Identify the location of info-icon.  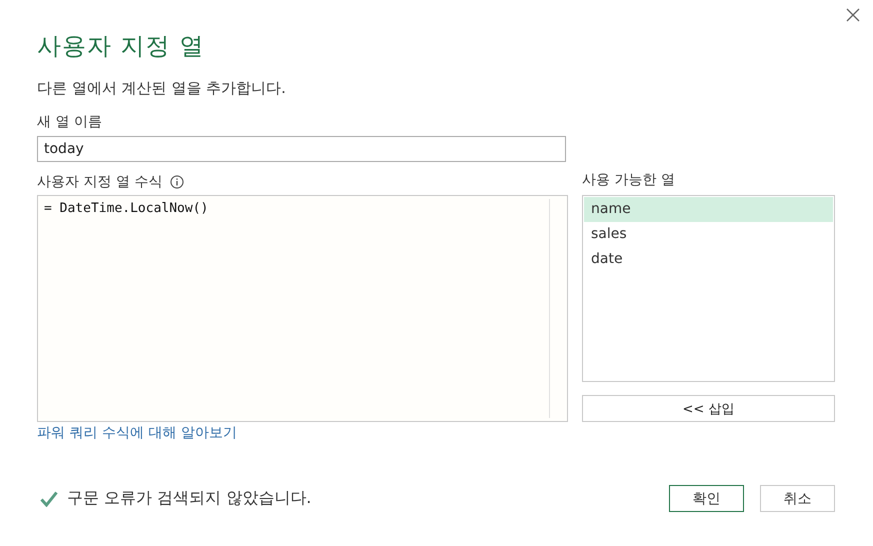
(177, 182).